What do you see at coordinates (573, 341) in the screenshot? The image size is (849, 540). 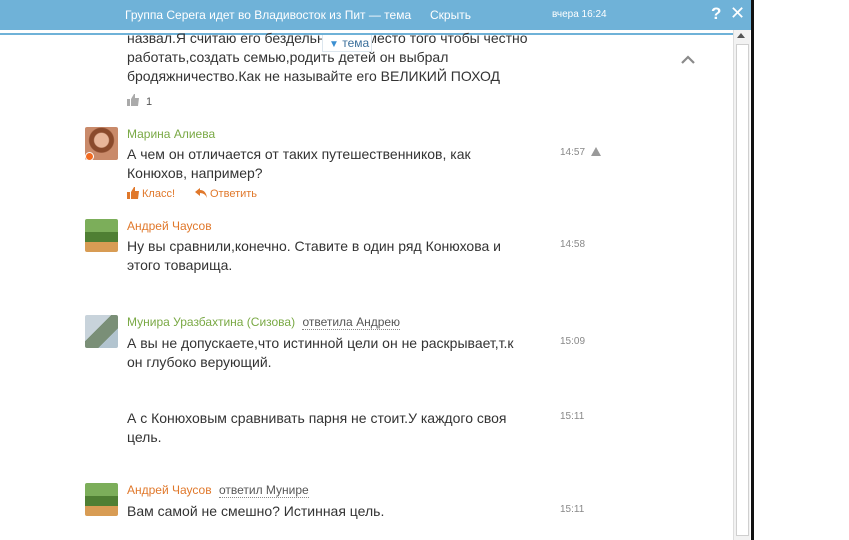 I see `comment-time: 15:09` at bounding box center [573, 341].